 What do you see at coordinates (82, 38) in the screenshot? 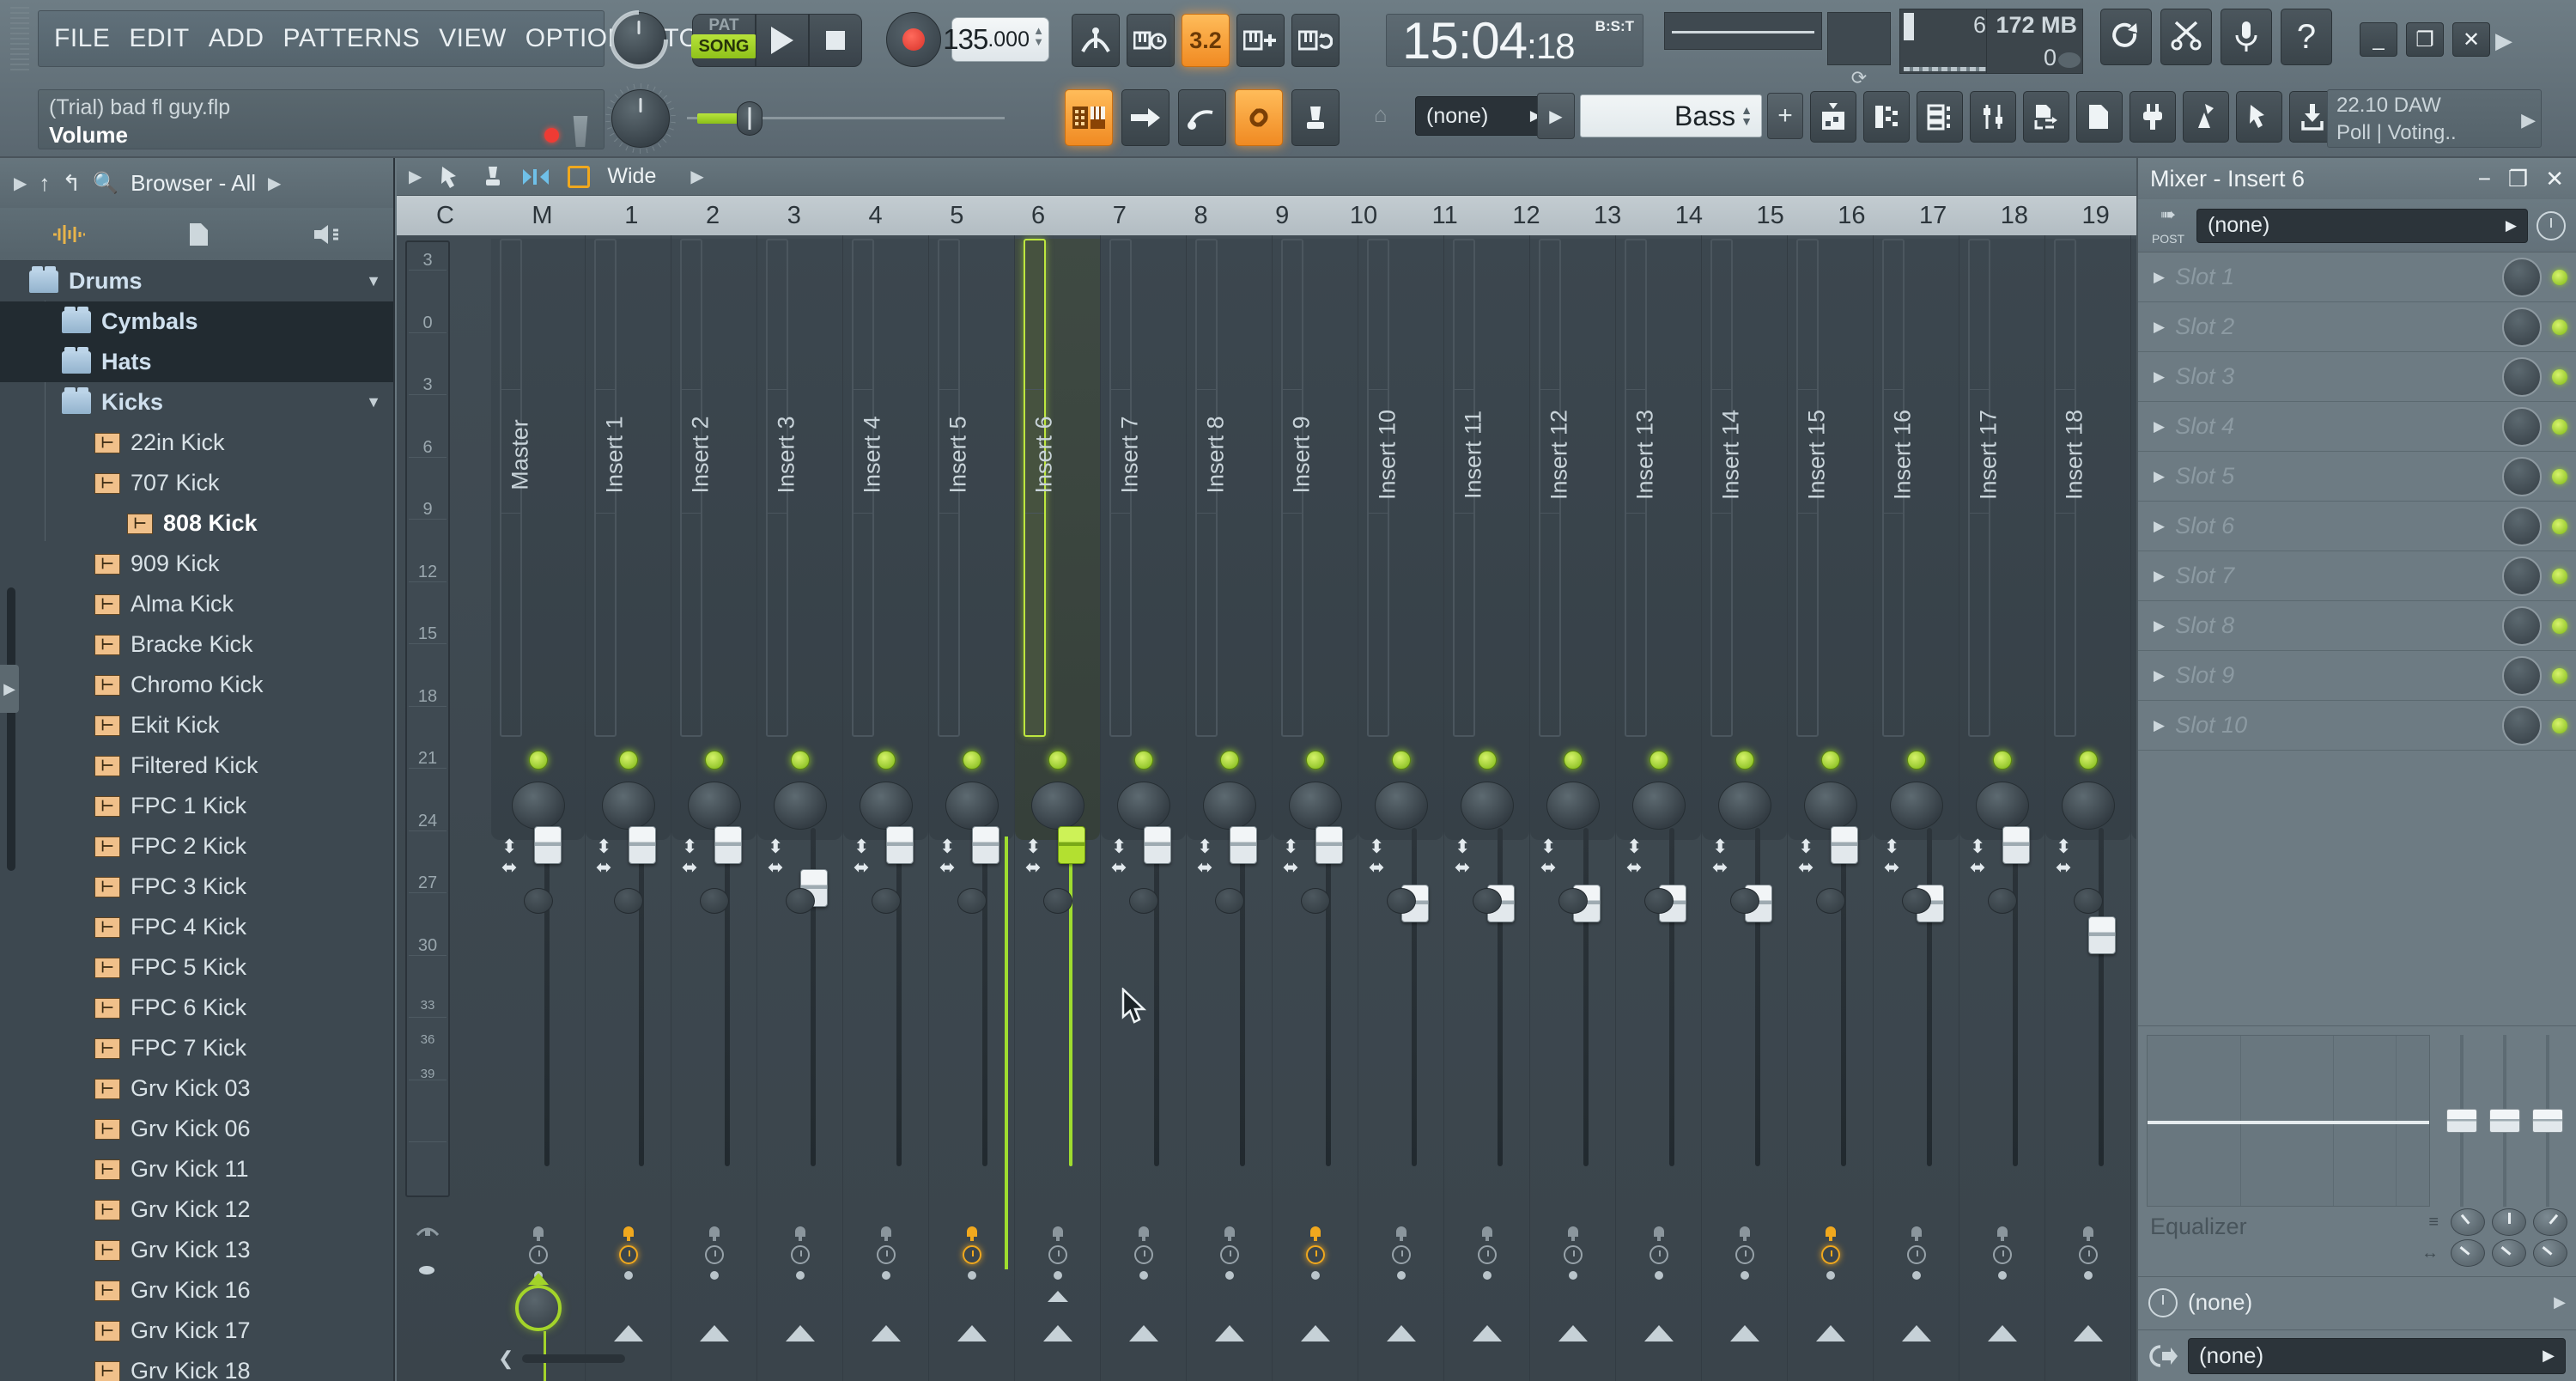
I see `menu-item-file: FILE` at bounding box center [82, 38].